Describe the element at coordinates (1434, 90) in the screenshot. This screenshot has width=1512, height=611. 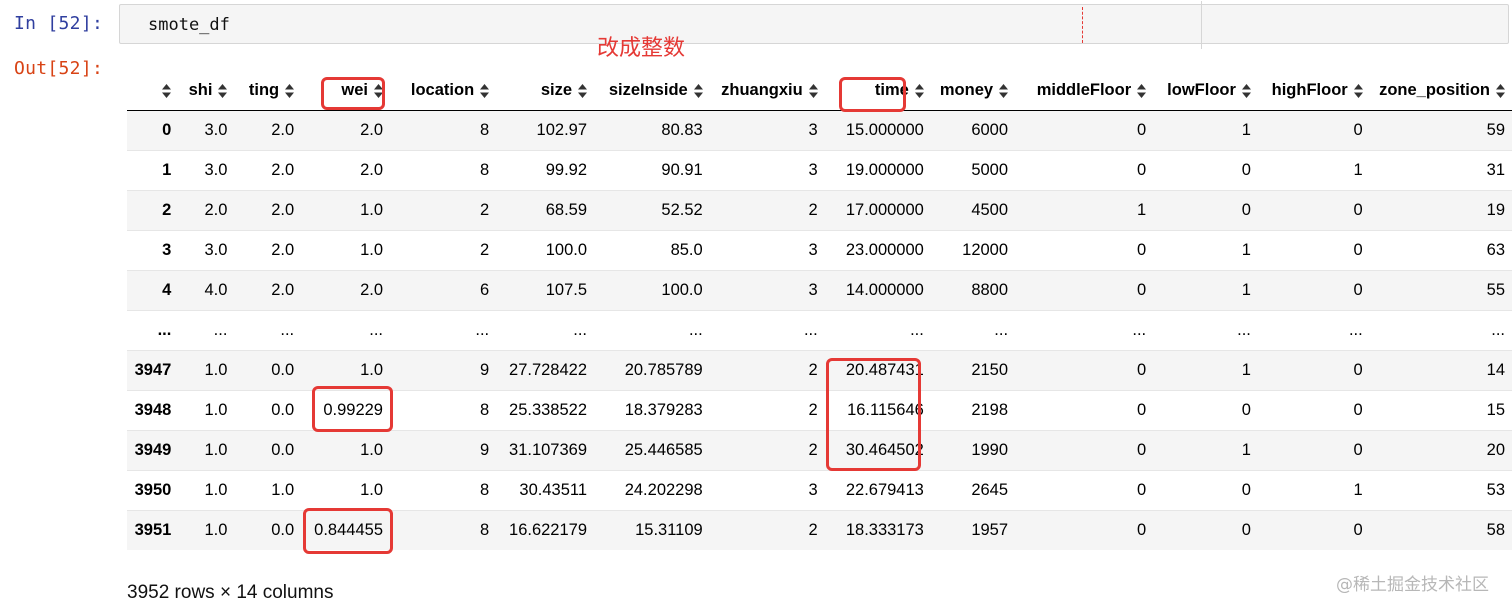
I see `column-header-label: zone_position` at that location.